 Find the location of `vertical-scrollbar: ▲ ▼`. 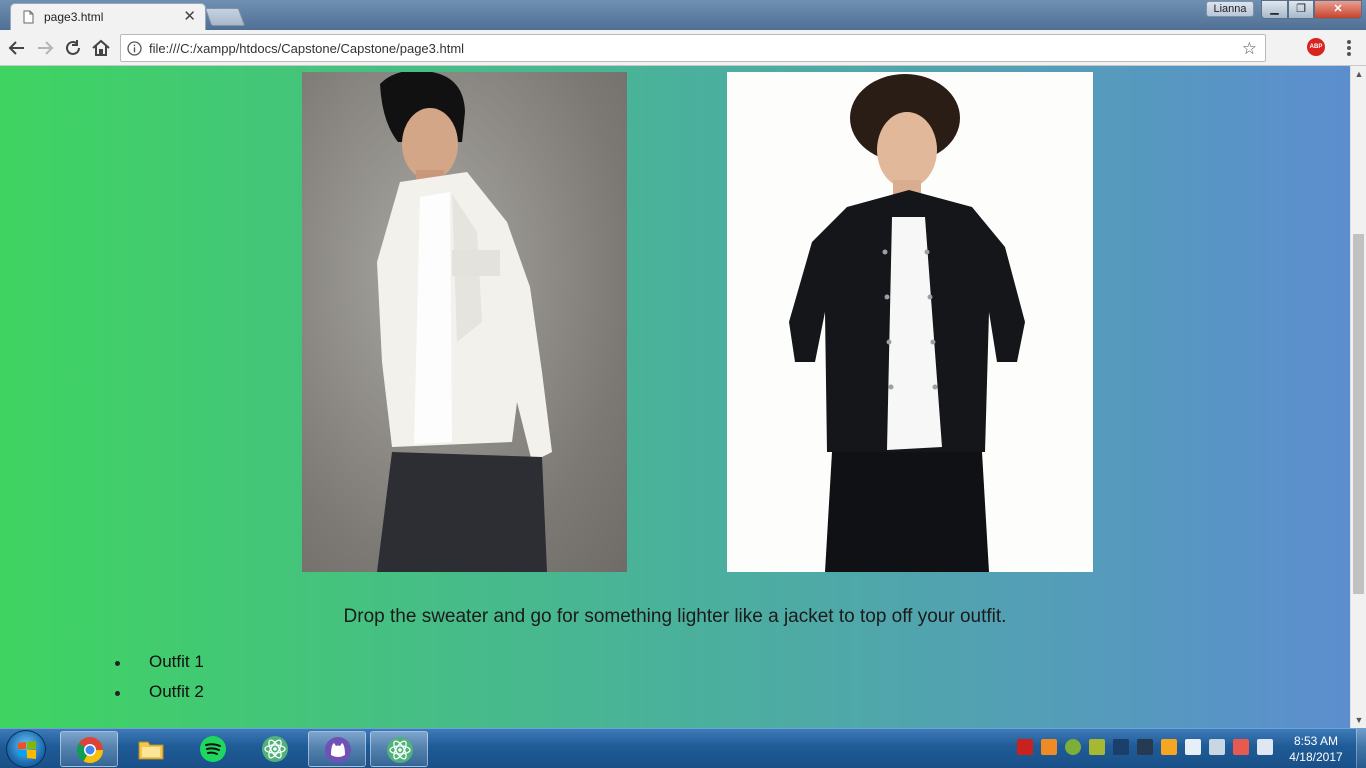

vertical-scrollbar: ▲ ▼ is located at coordinates (1358, 397).